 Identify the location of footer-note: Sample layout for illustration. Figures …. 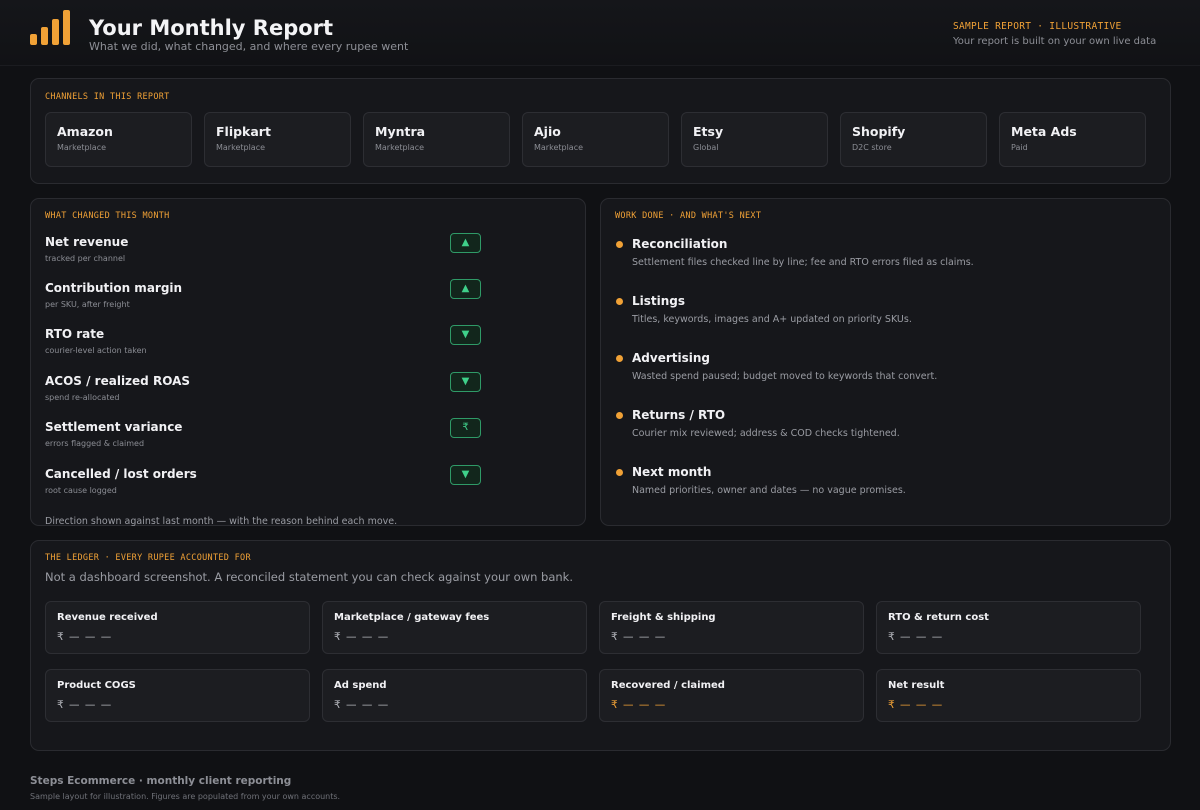
(185, 796).